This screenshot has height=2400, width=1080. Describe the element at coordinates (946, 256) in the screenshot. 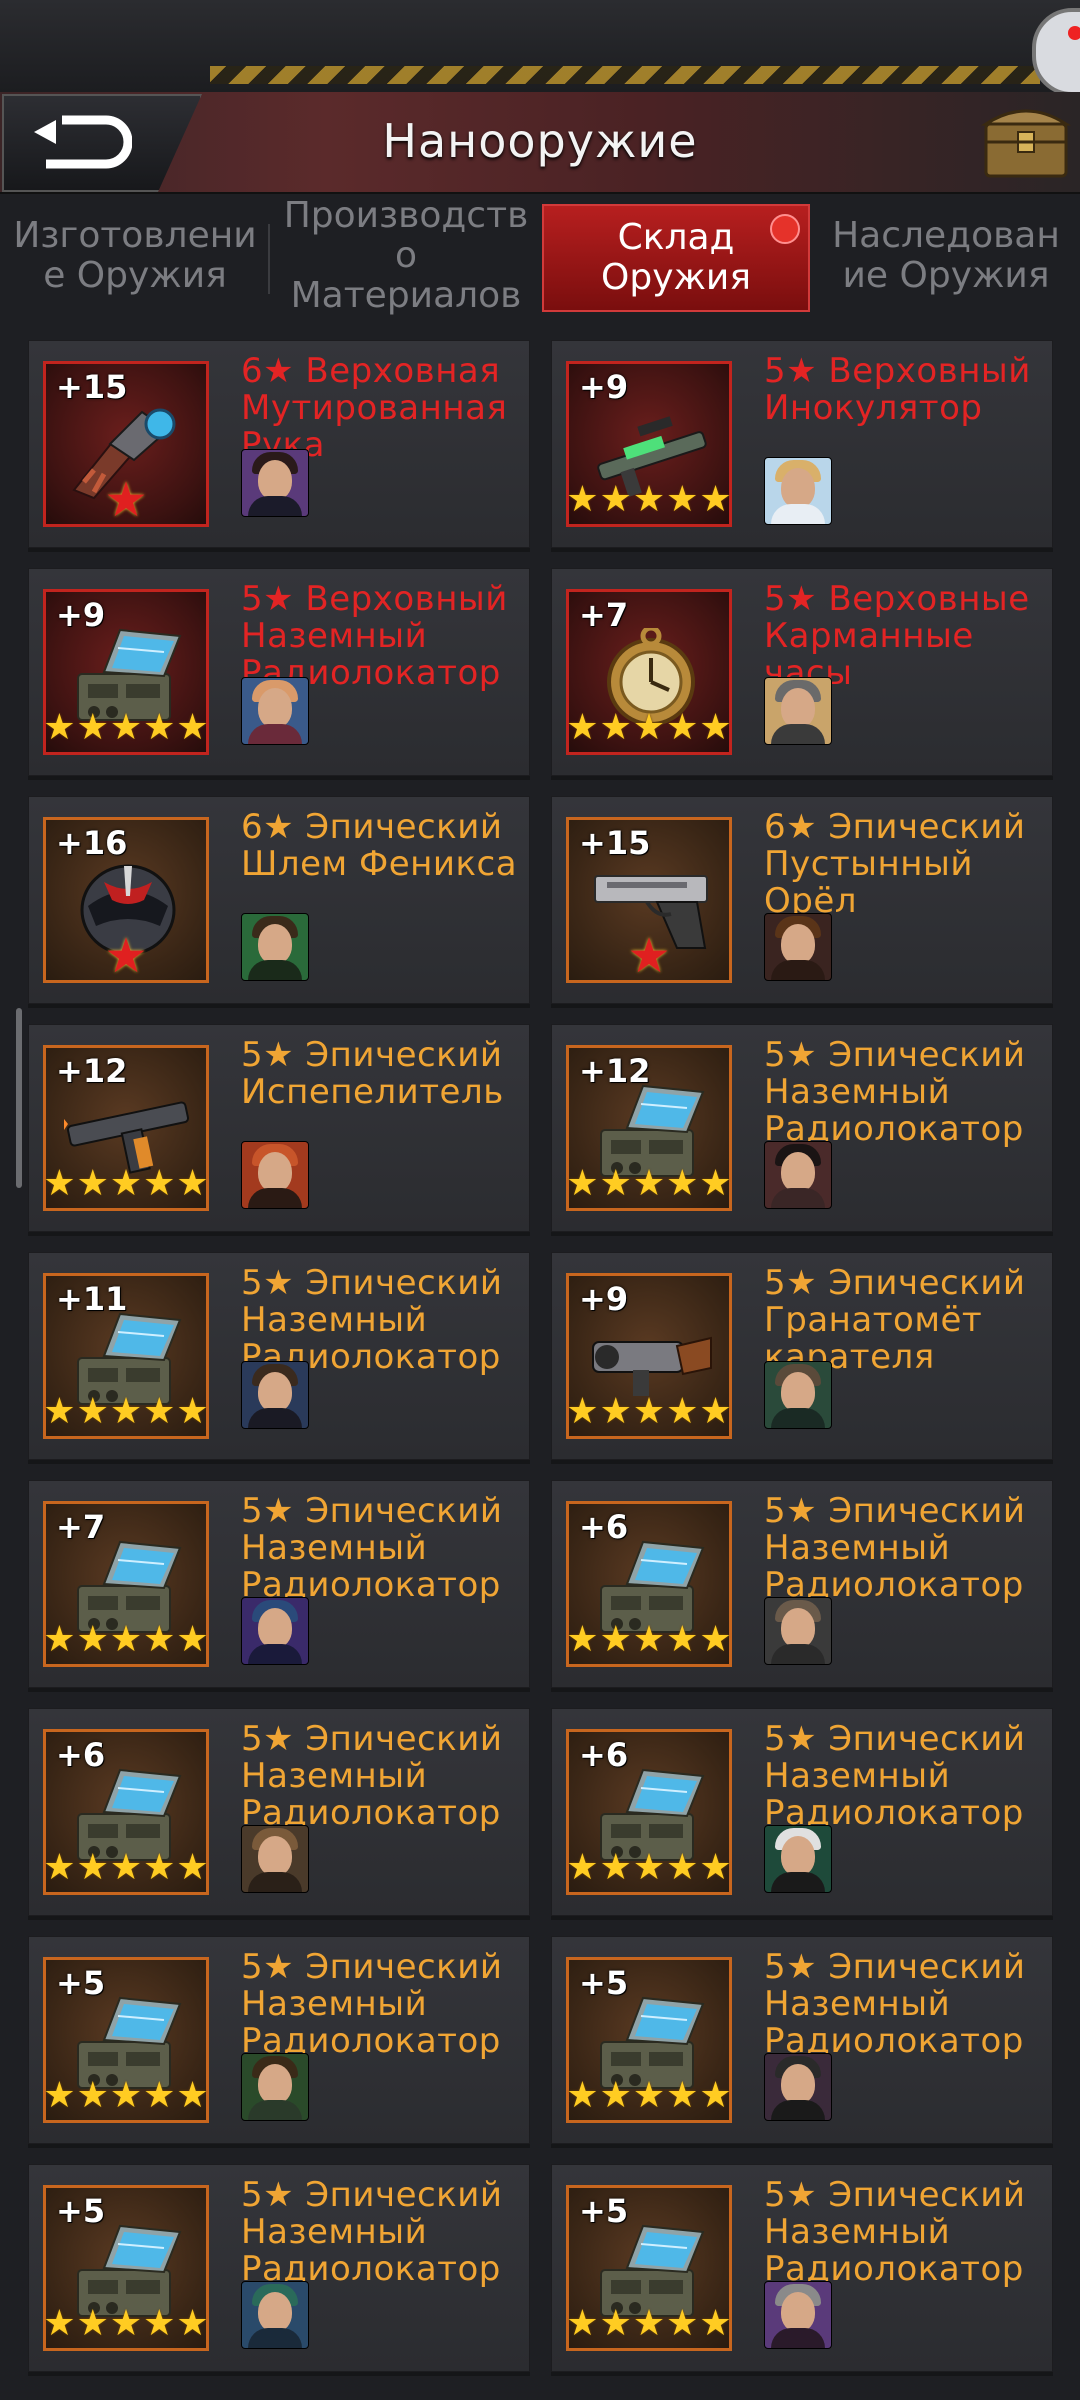

I see `tab-weapon-inheritance: Наследован ие Оружия` at that location.